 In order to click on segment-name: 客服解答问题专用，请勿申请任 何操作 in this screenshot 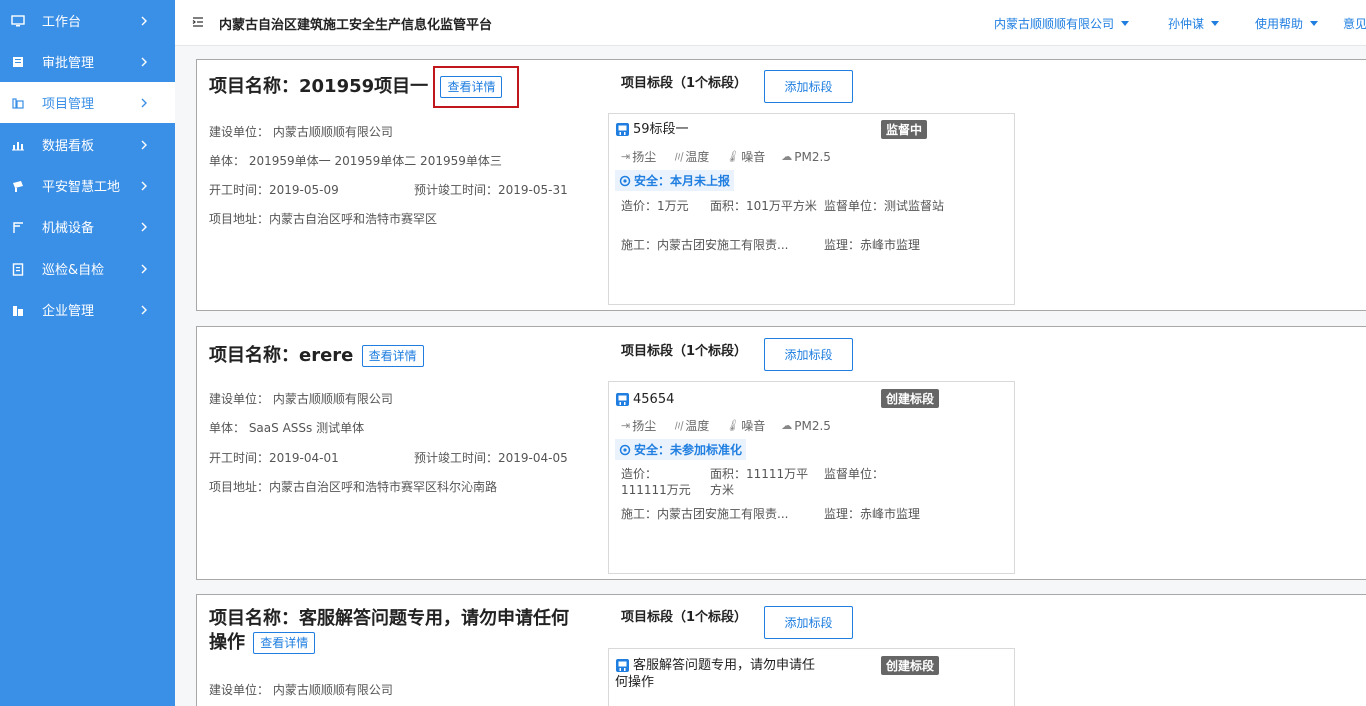, I will do `click(715, 674)`.